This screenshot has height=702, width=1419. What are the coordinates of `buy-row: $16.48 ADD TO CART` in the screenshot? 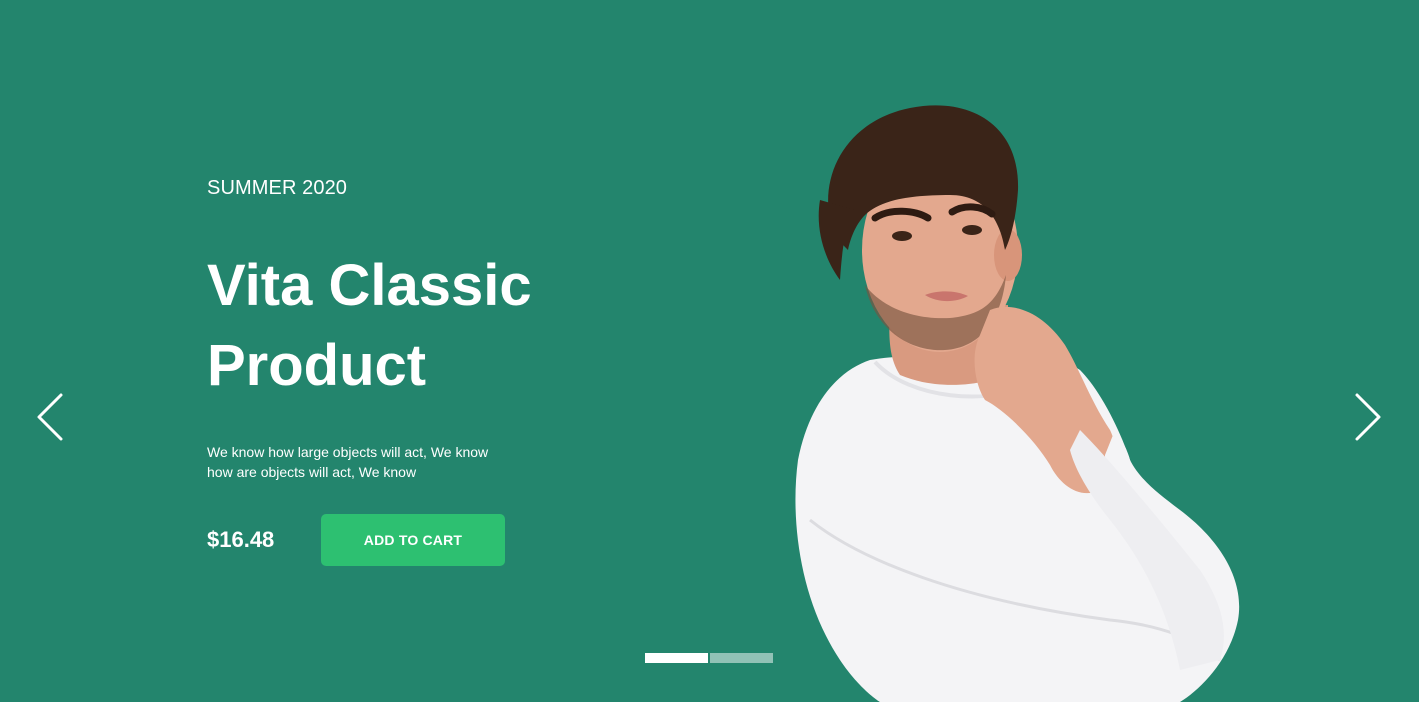 It's located at (417, 540).